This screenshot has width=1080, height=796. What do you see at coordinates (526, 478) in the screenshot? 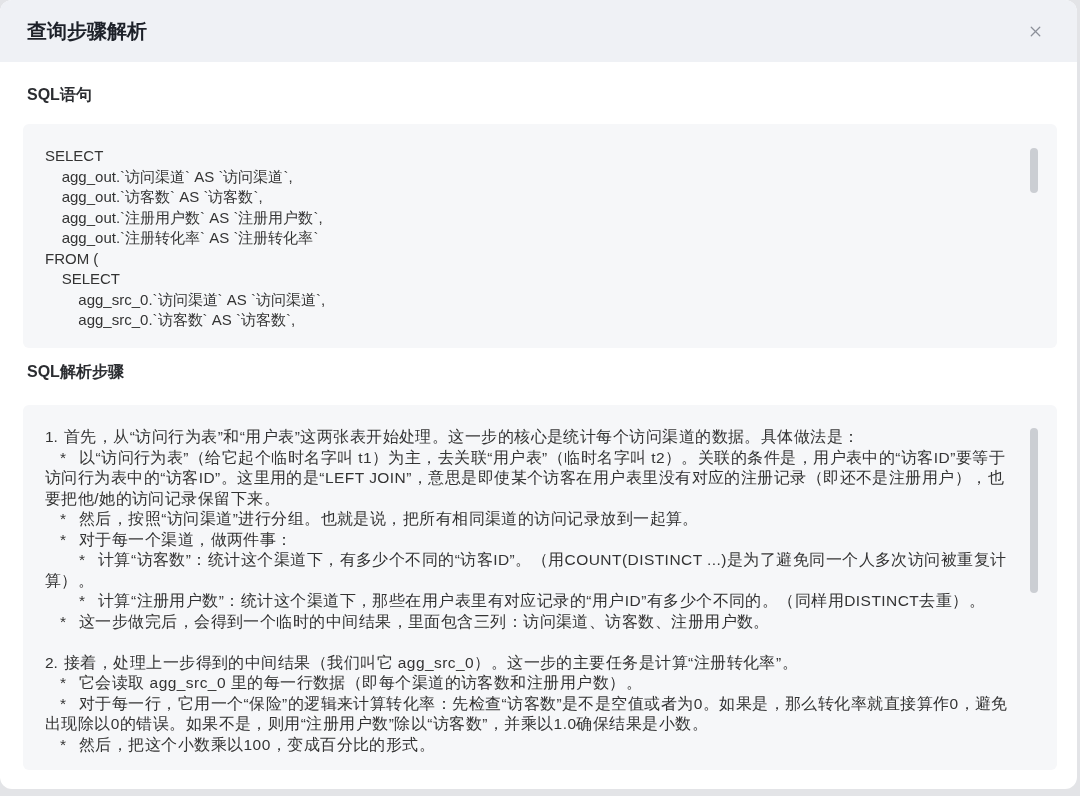
I see `list-item: * 以“访问行为表”（给它起个临时名字叫 t1）为主，去关联“用户表”（临时名字叫 t2）。关联的条件是，用户表中的“访客ID”要等于访问行为表中的“访客ID”。这里用的是“LEFT JOIN”，意思是即使某个访客在用户表里没有对应的注册记录（即还不是注册用户），也要把他/她的访问记录保留下来。` at bounding box center [526, 478].